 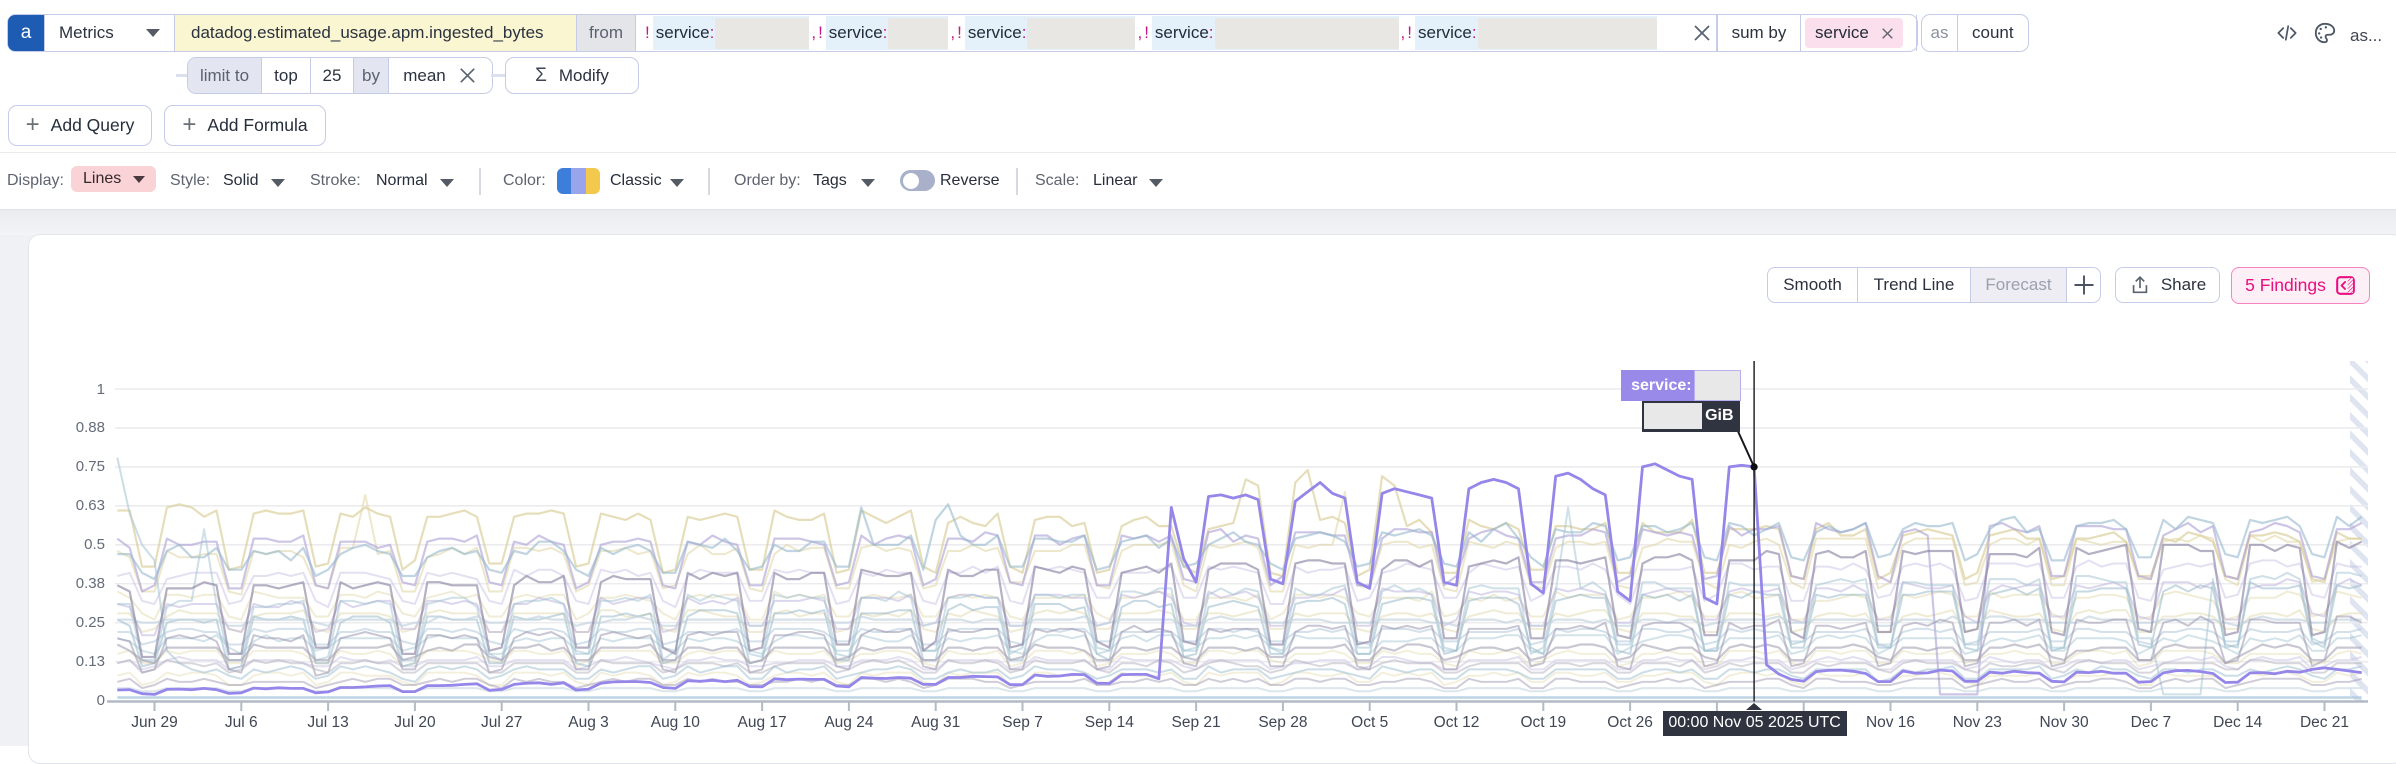 What do you see at coordinates (1196, 722) in the screenshot?
I see `x-axis-tick-label: Sep 21` at bounding box center [1196, 722].